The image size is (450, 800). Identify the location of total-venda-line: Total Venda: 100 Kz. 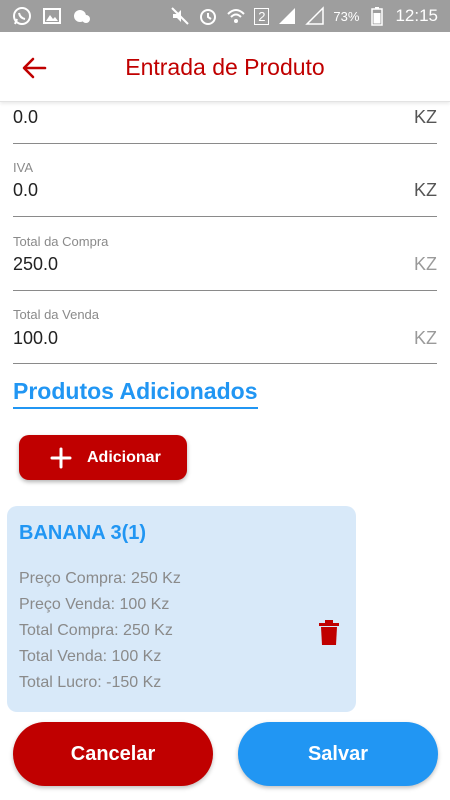
(90, 656).